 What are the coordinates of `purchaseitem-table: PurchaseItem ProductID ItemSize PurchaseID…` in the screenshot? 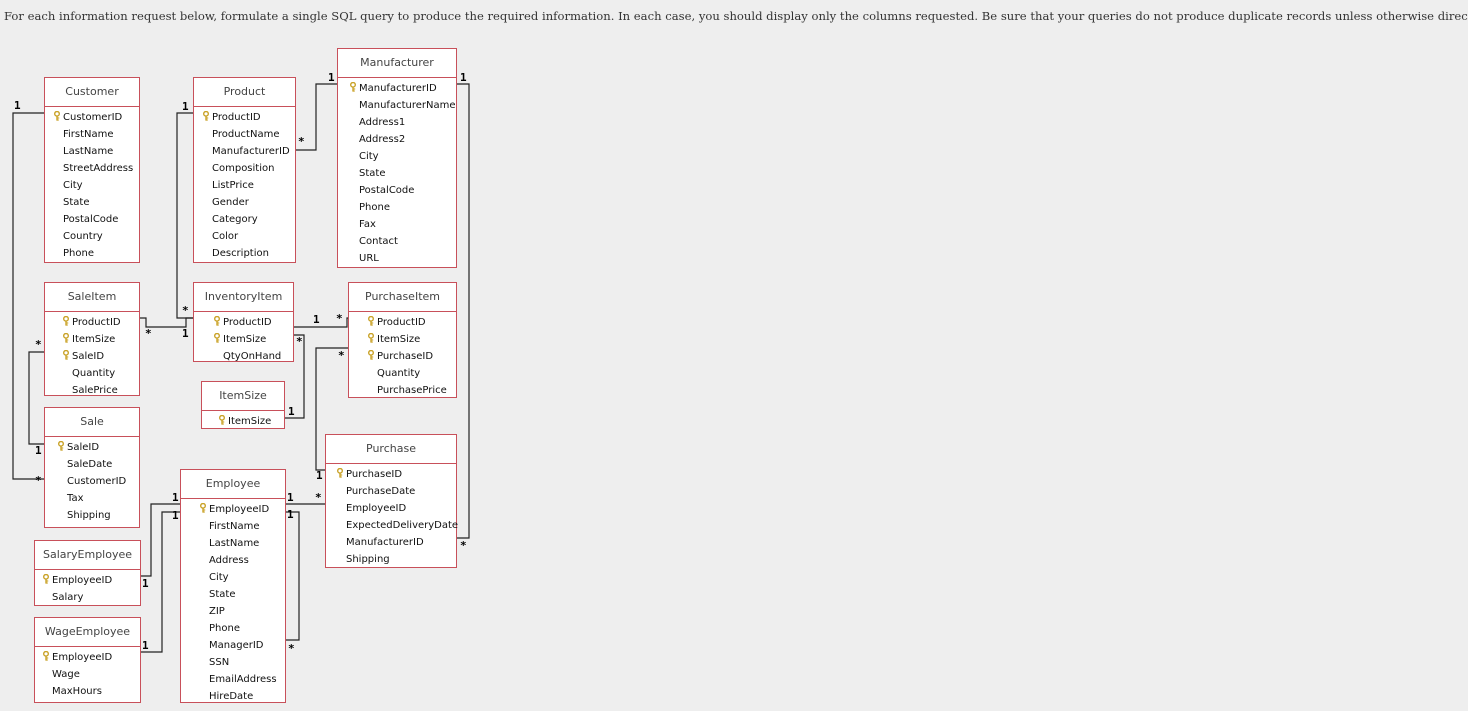 It's located at (402, 340).